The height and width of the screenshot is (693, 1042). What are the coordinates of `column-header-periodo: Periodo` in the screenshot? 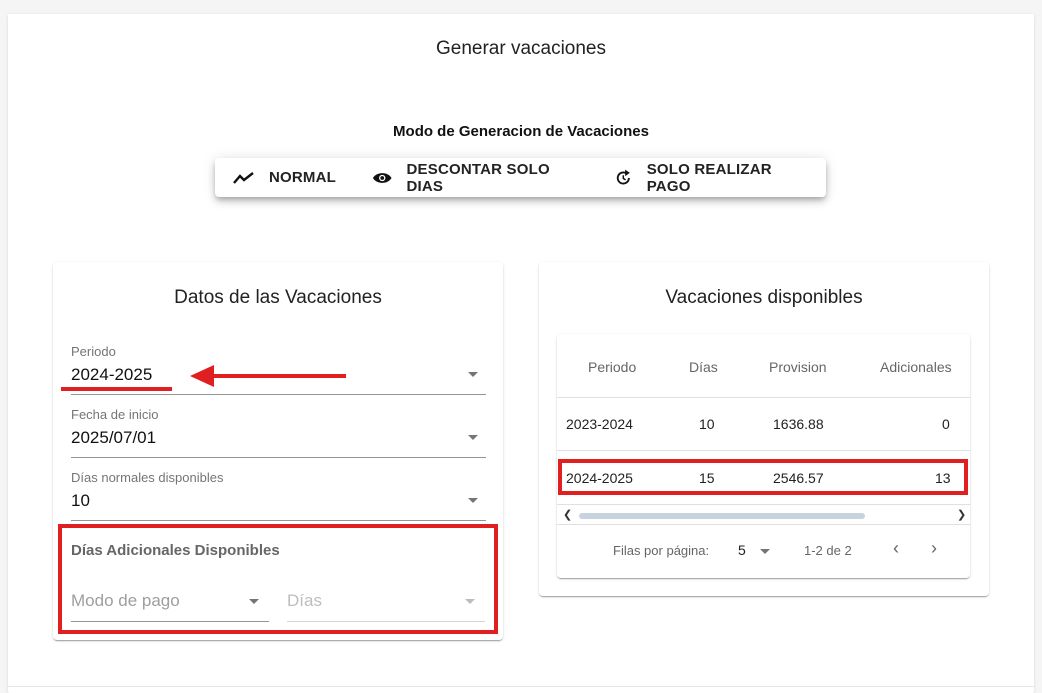 It's located at (612, 367).